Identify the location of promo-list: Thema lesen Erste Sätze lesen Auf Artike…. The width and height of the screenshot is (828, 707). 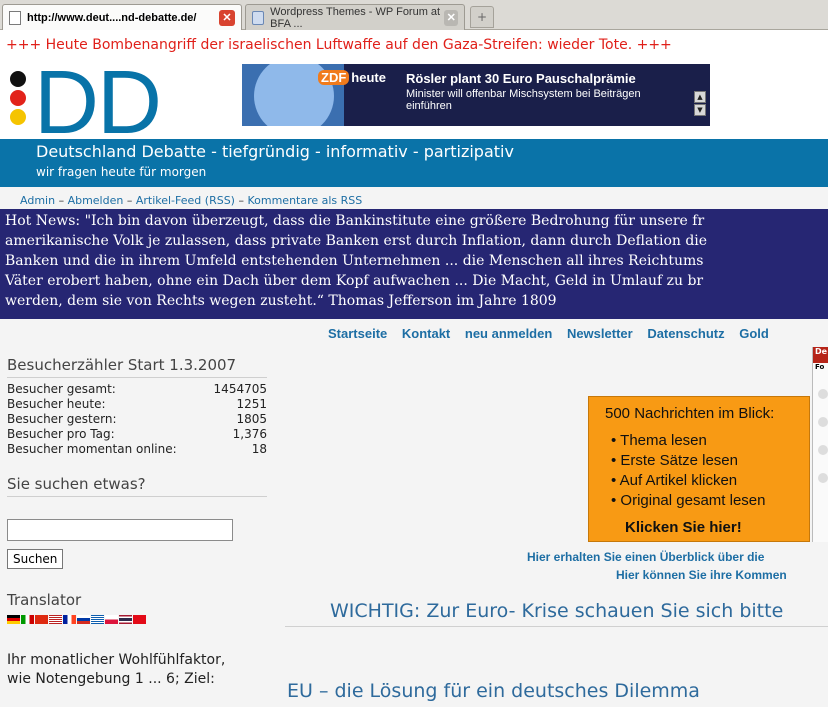
(688, 471).